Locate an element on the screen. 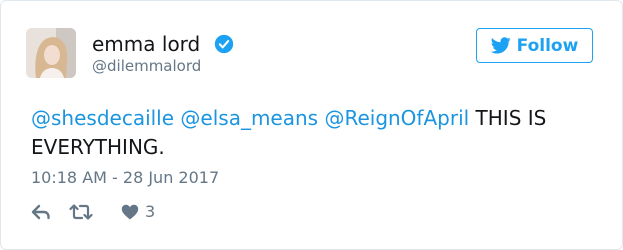 The width and height of the screenshot is (623, 250). retweet-icon is located at coordinates (81, 212).